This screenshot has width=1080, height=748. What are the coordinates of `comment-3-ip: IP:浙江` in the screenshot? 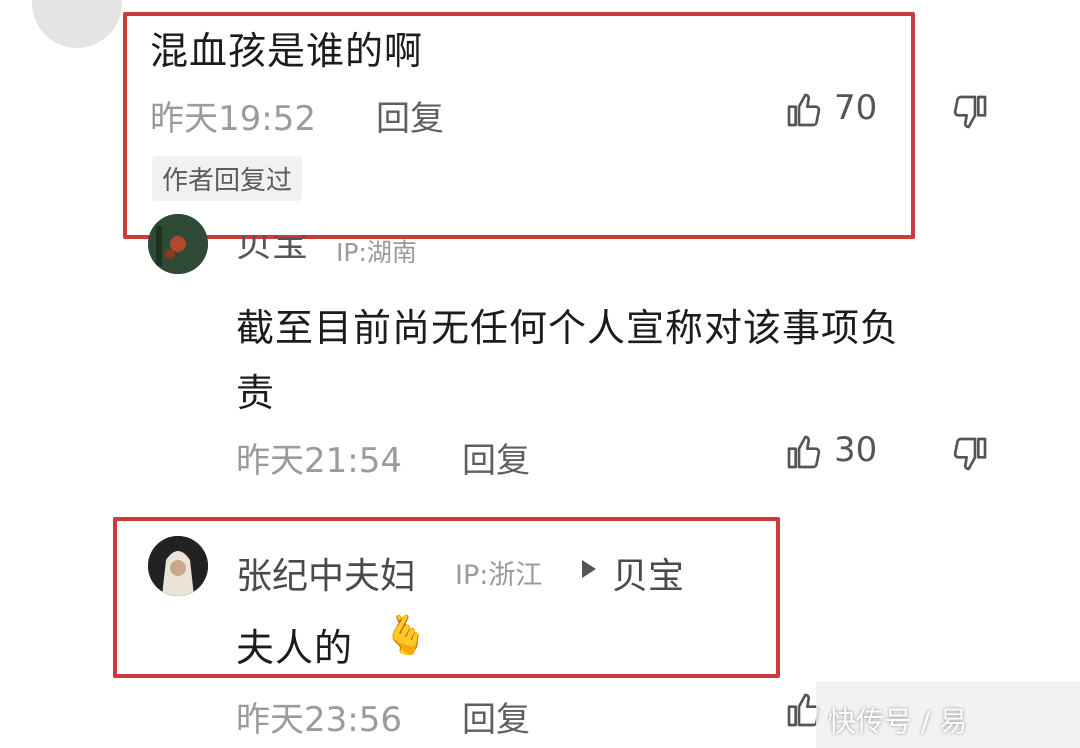 It's located at (499, 575).